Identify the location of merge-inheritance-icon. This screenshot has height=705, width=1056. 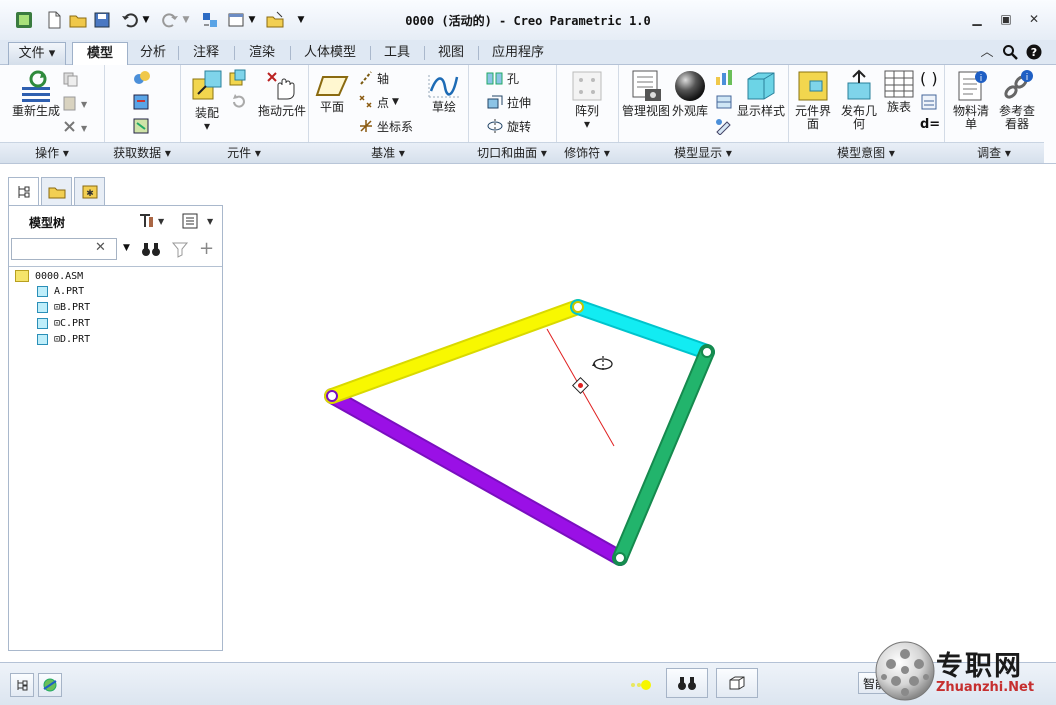
(142, 103).